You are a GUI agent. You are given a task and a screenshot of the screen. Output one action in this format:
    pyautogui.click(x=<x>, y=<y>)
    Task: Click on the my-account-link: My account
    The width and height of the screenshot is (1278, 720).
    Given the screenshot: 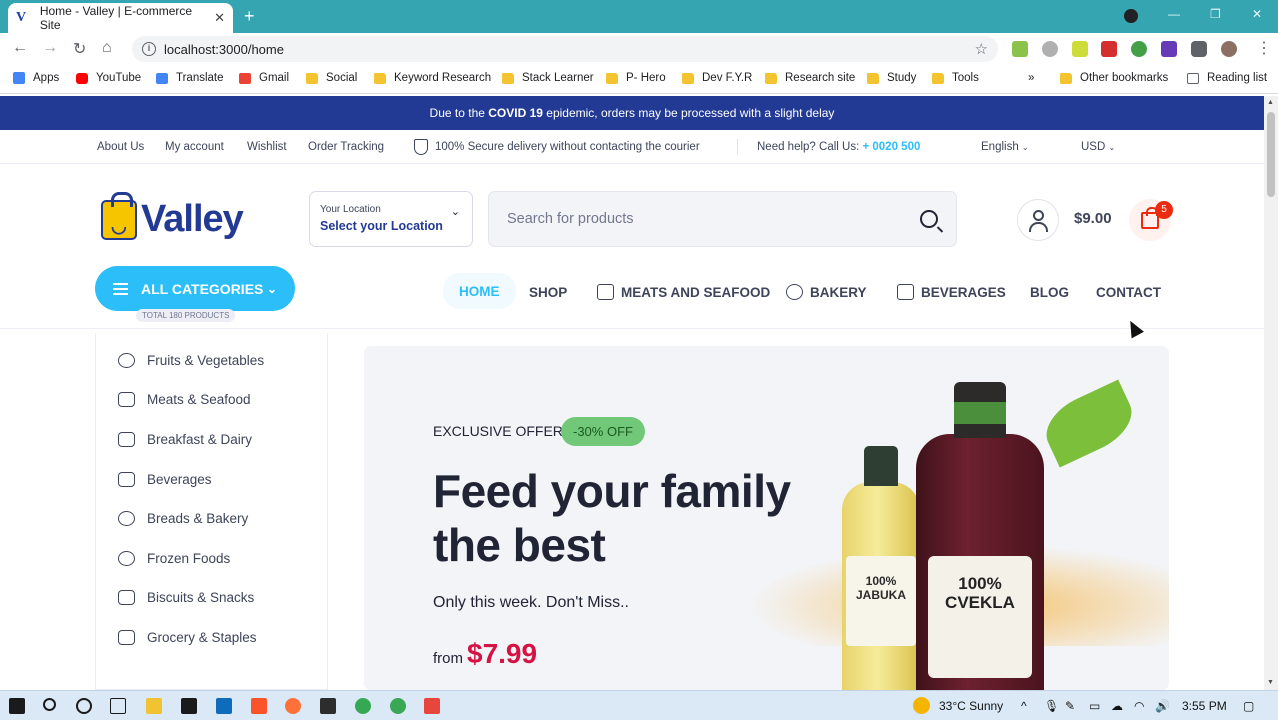 What is the action you would take?
    pyautogui.click(x=194, y=147)
    